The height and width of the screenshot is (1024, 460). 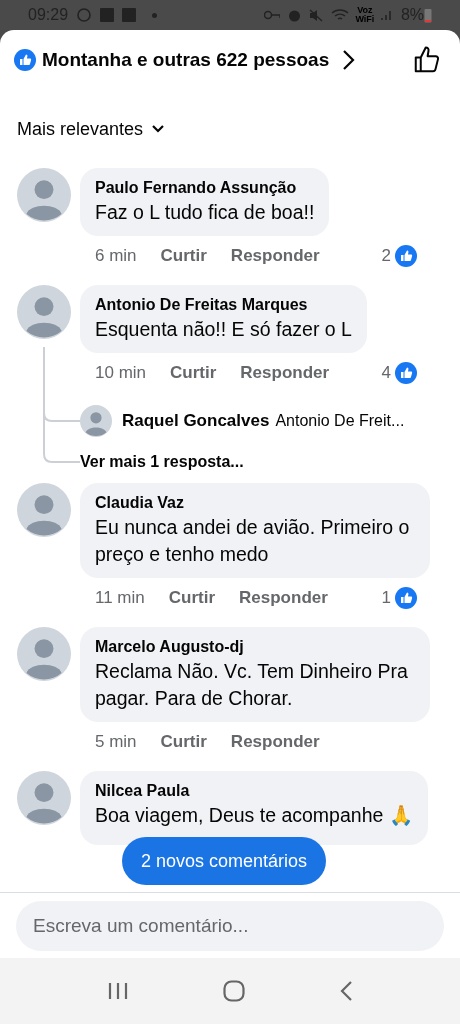 I want to click on battery-icon, so click(x=428, y=15).